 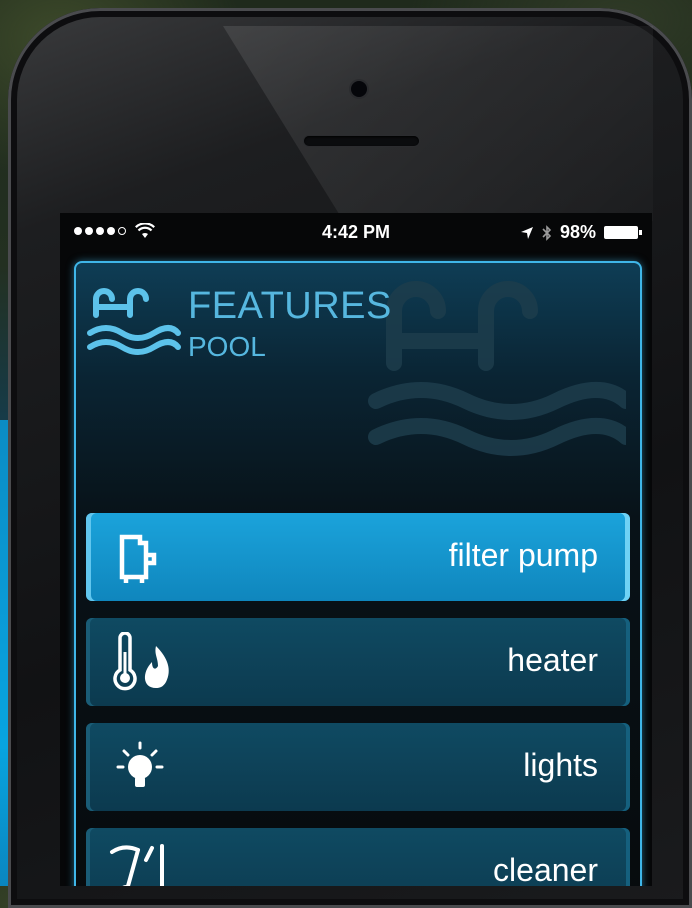 I want to click on page-title: FEATURES, so click(x=290, y=306).